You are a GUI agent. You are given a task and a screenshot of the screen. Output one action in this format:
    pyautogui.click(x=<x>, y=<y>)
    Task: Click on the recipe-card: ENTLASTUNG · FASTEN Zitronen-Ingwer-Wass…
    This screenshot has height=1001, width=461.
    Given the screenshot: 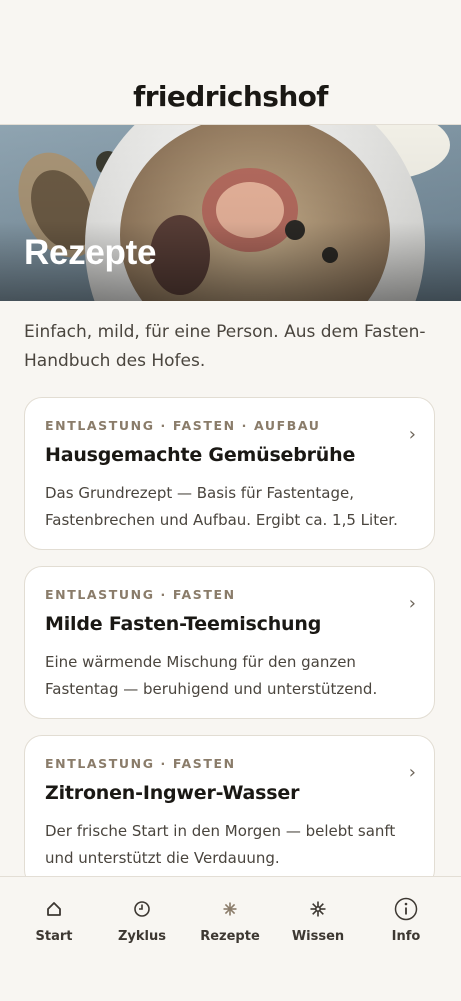 What is the action you would take?
    pyautogui.click(x=229, y=811)
    